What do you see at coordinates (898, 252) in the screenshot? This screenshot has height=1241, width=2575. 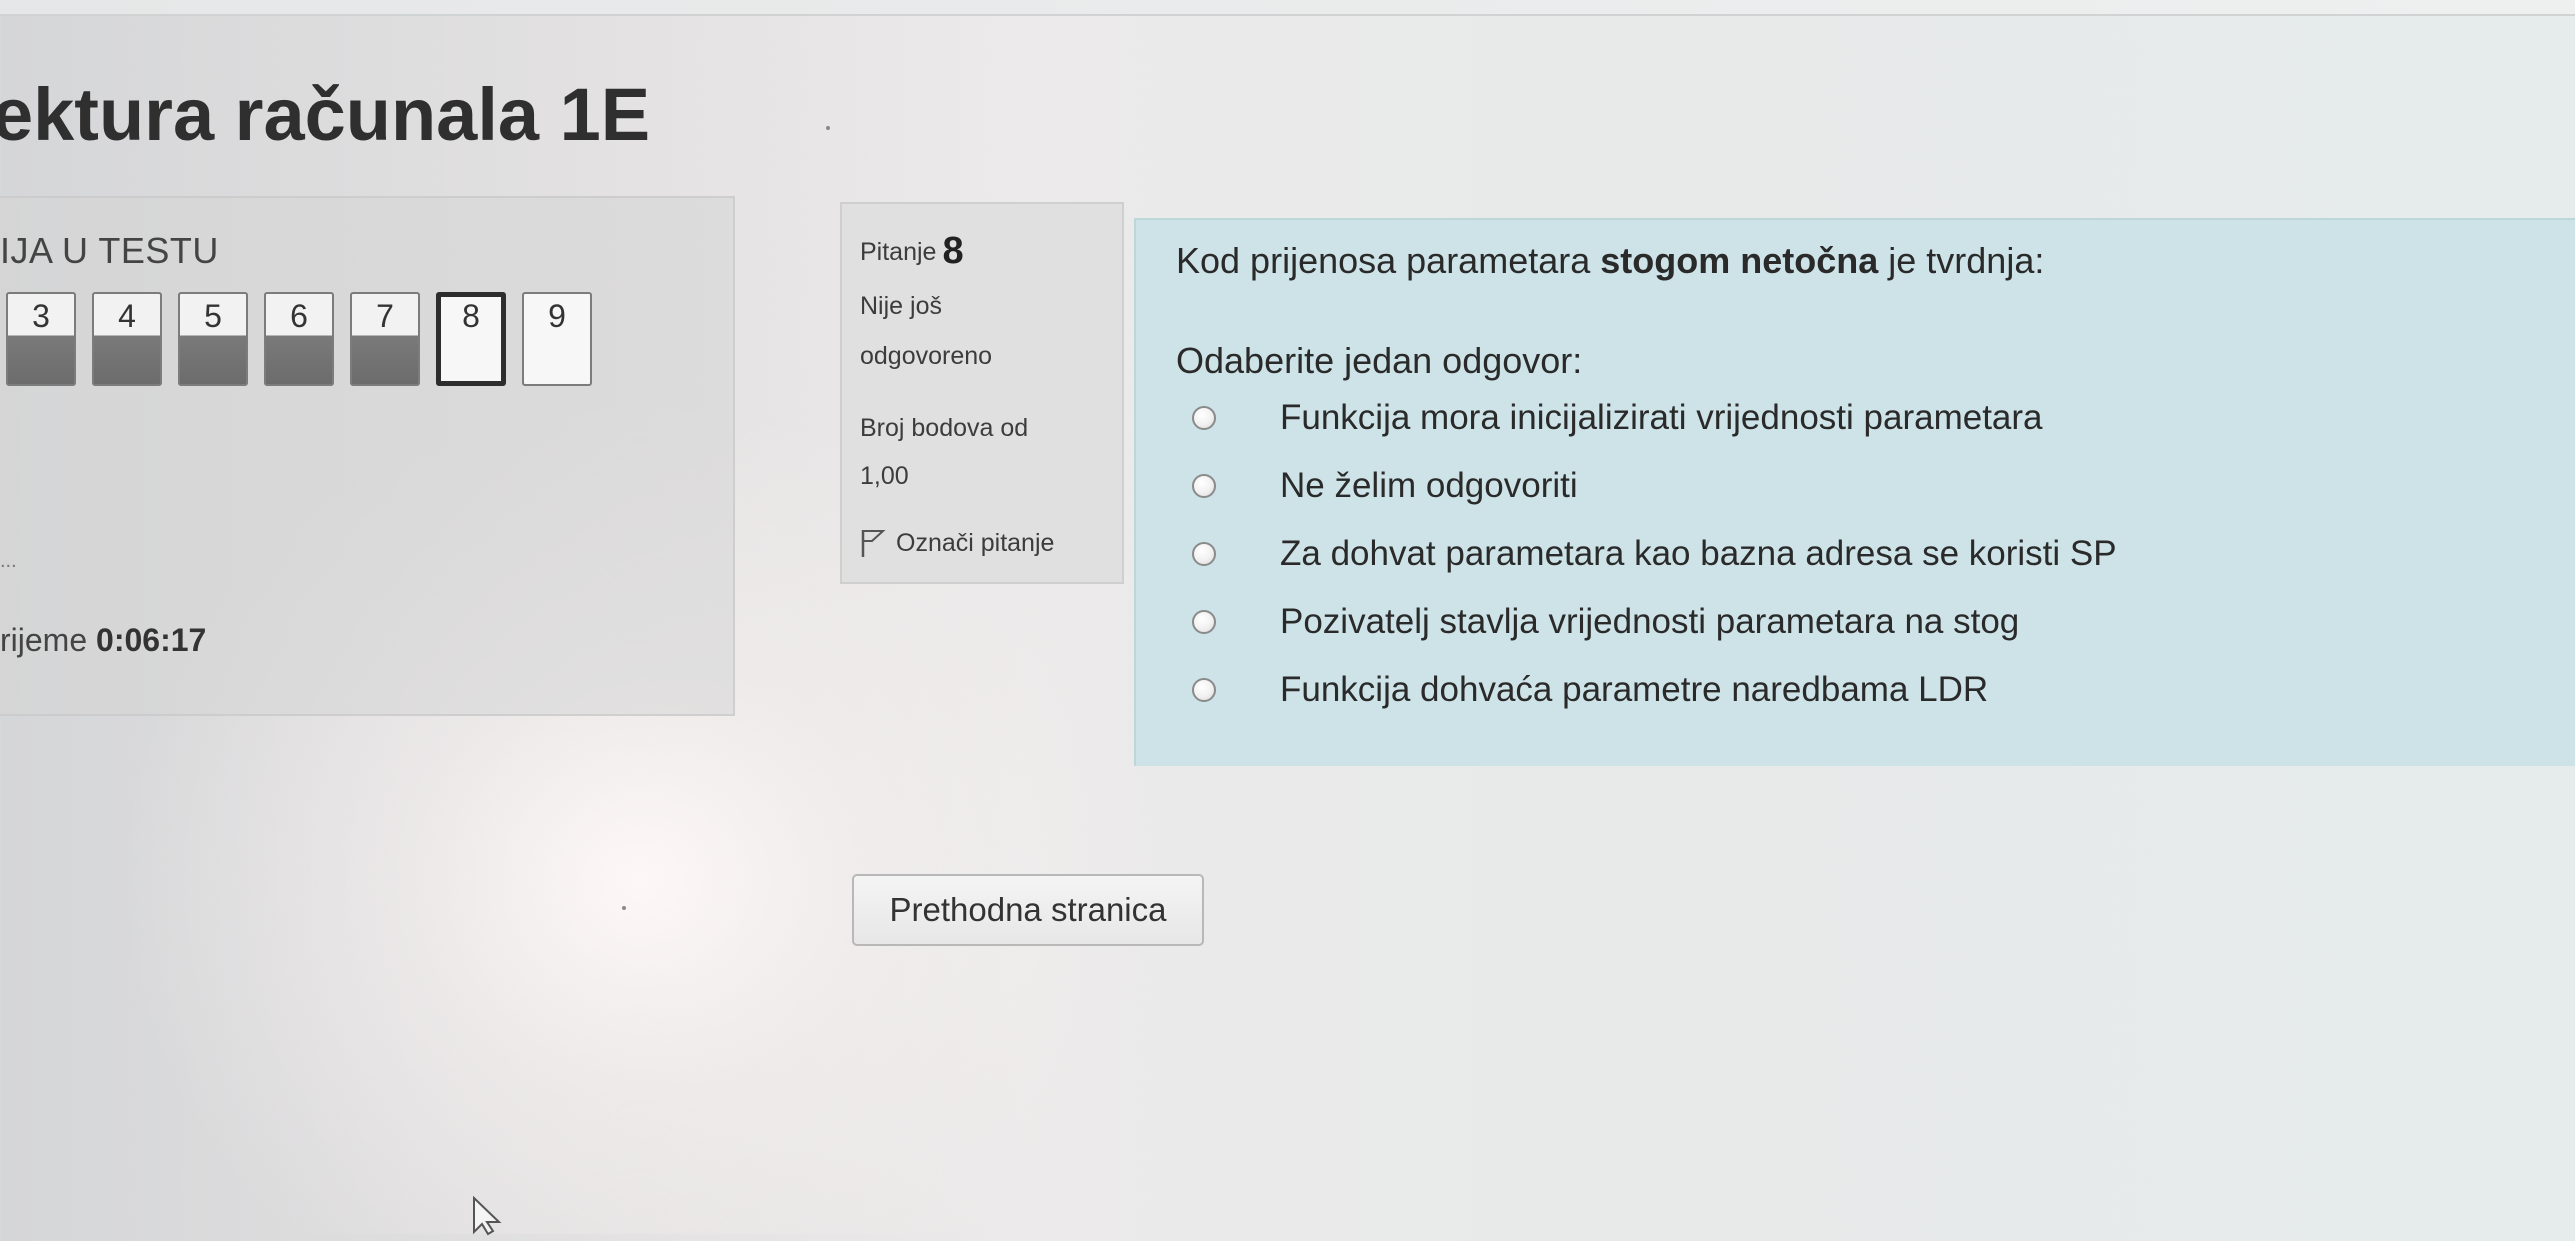 I see `question-label: Pitanje` at bounding box center [898, 252].